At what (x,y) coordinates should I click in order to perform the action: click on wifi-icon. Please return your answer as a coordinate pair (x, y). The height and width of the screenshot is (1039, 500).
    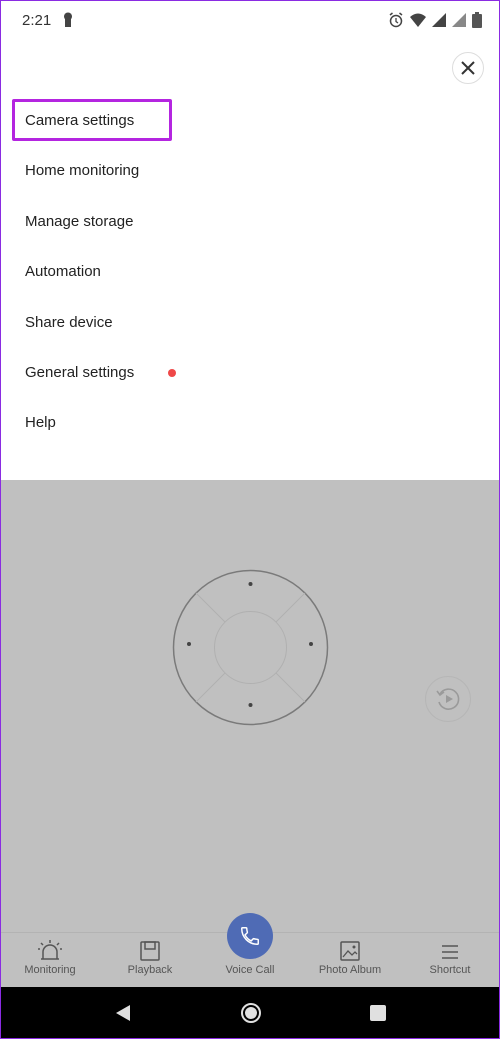
    Looking at the image, I should click on (418, 20).